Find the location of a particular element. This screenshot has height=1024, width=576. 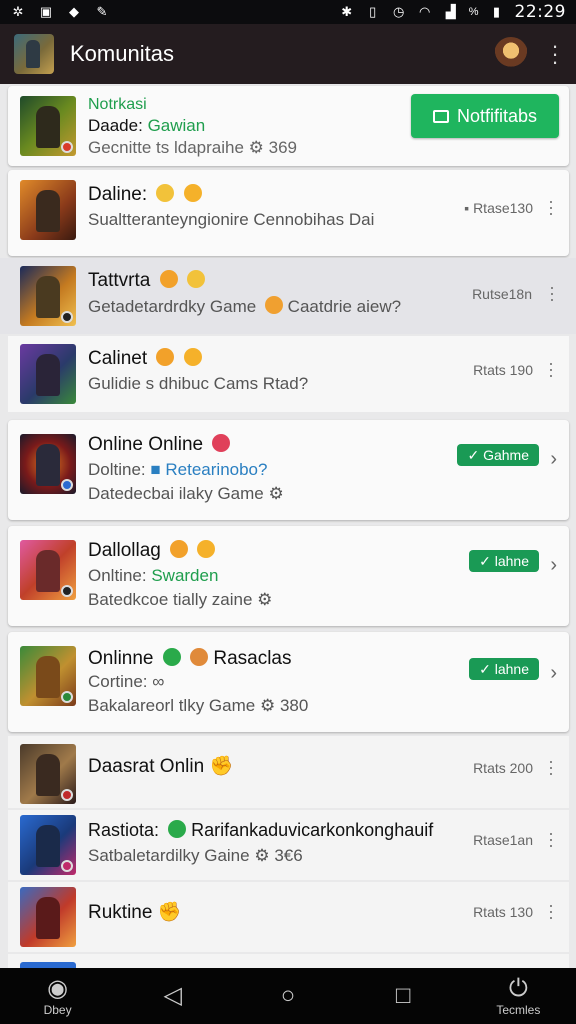

item-subtitle-accent: Retearinobo? is located at coordinates (216, 469).